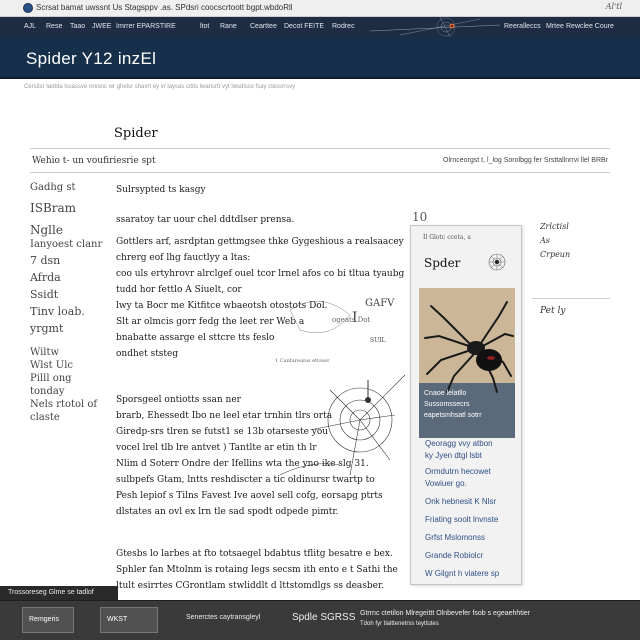 Image resolution: width=640 pixels, height=640 pixels. What do you see at coordinates (555, 26) in the screenshot?
I see `nav-item-right: Mrtee` at bounding box center [555, 26].